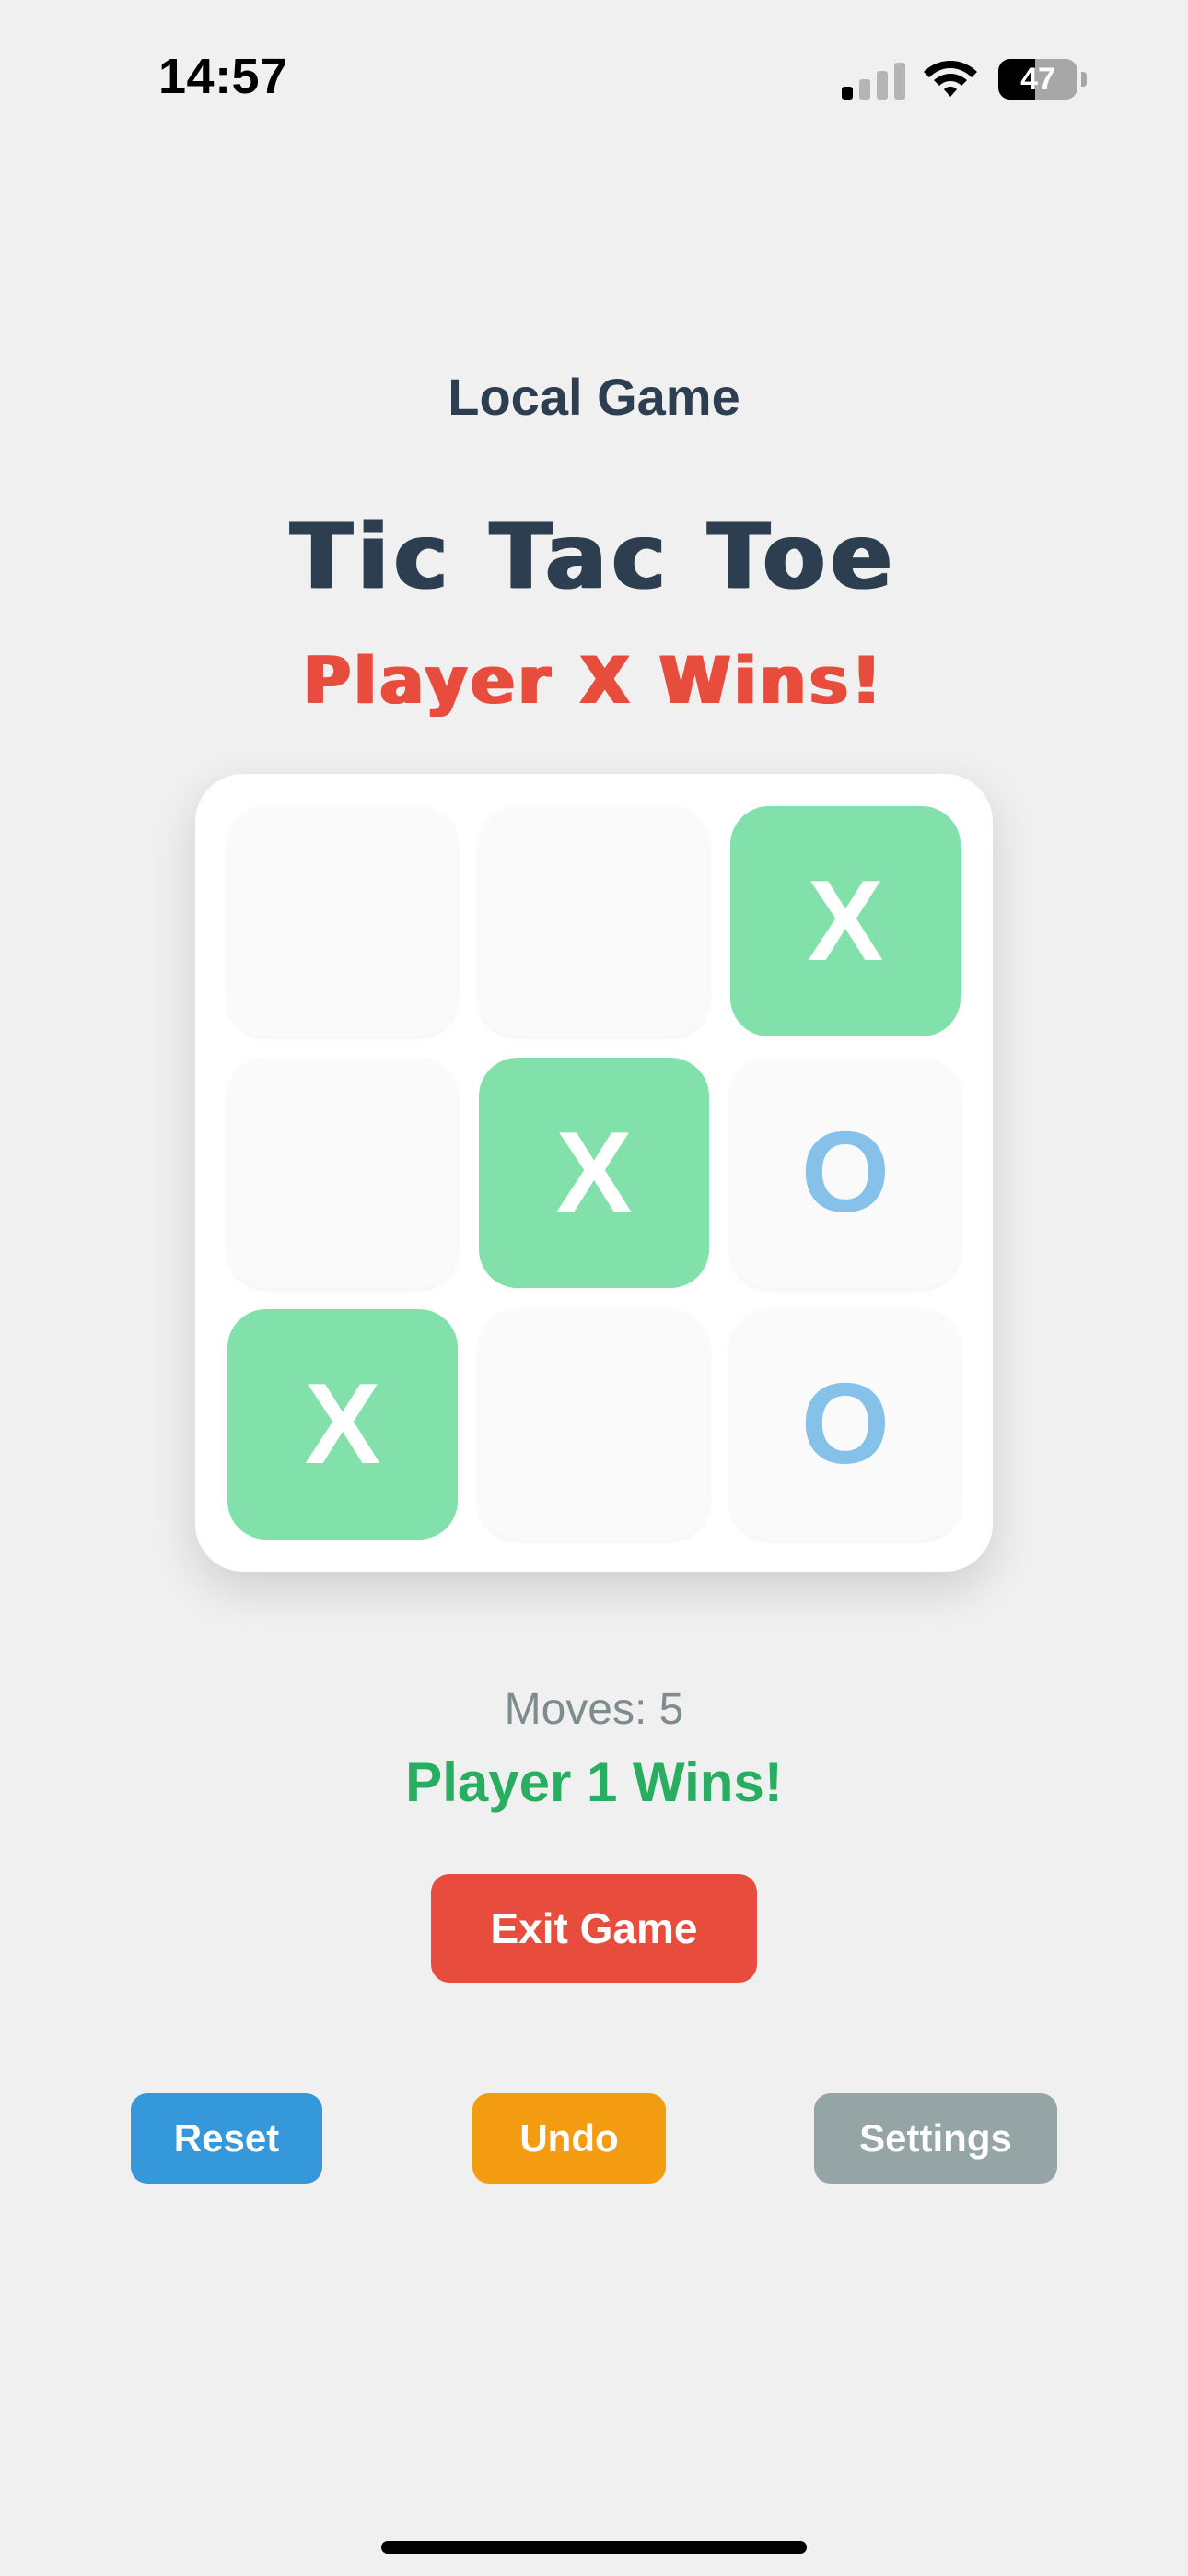 The width and height of the screenshot is (1188, 2576). I want to click on status-time: 14:57, so click(223, 76).